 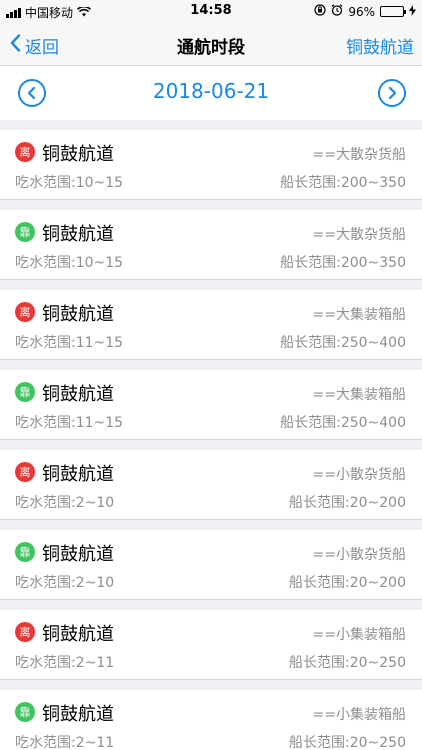 What do you see at coordinates (15, 45) in the screenshot?
I see `chevron-left-icon` at bounding box center [15, 45].